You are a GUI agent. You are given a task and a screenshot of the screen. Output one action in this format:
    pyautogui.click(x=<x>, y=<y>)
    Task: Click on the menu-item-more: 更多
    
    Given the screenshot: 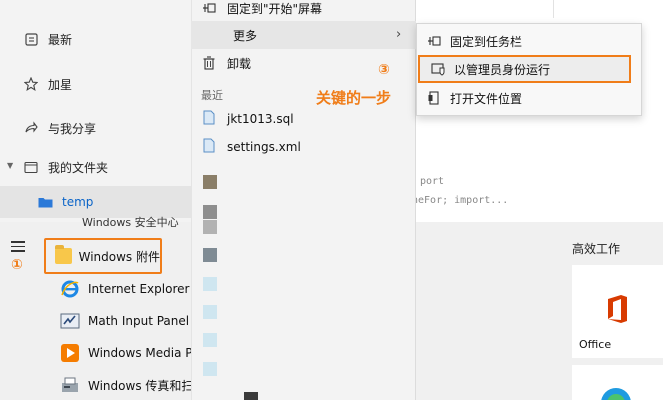 What is the action you would take?
    pyautogui.click(x=303, y=35)
    